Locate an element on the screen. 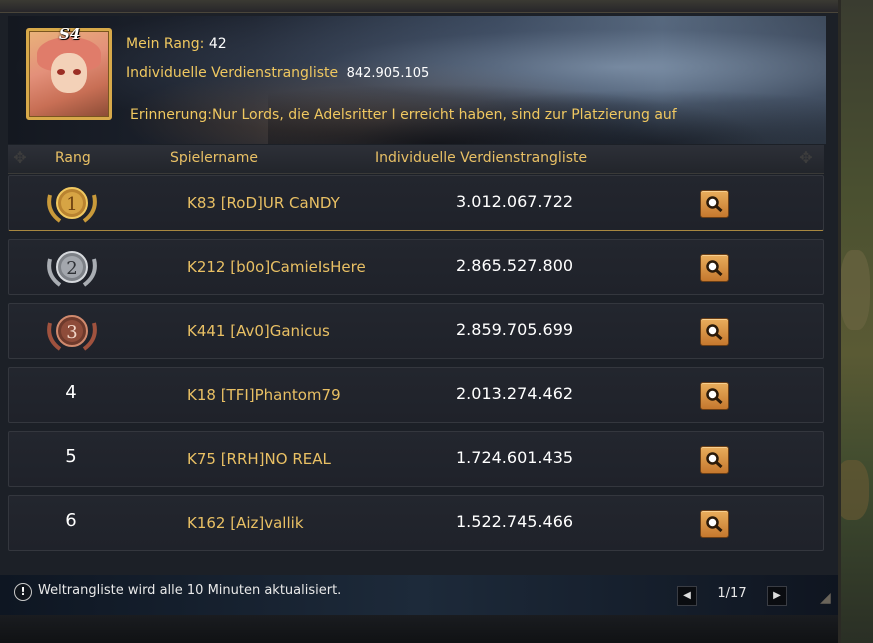 The height and width of the screenshot is (643, 873). medal-number: 2 is located at coordinates (71, 268).